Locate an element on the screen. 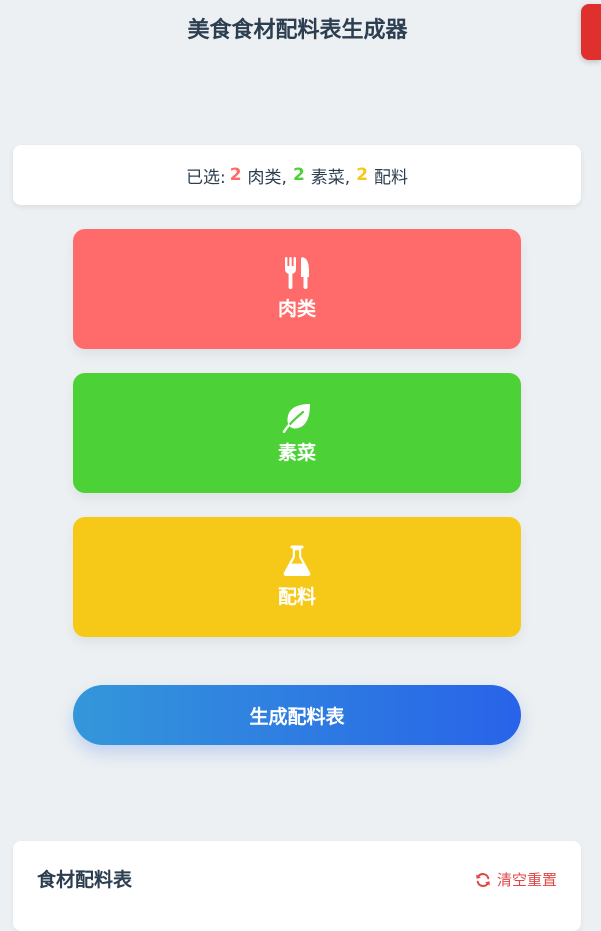 This screenshot has height=931, width=601. generate-list-button: 生成配料表 is located at coordinates (297, 715).